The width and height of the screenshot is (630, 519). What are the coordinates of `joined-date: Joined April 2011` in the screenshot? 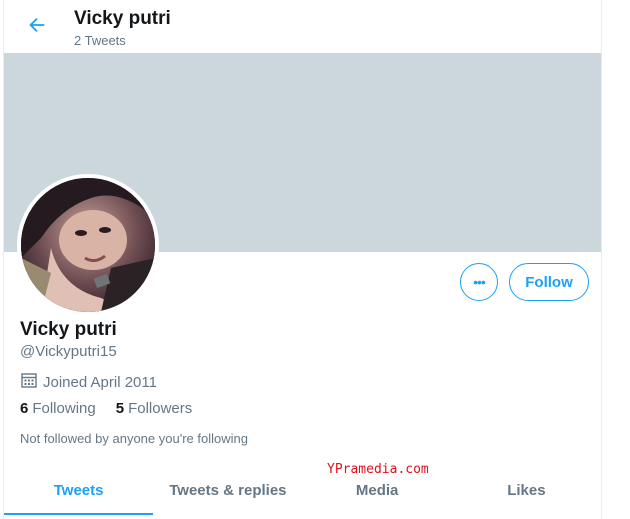 It's located at (88, 382).